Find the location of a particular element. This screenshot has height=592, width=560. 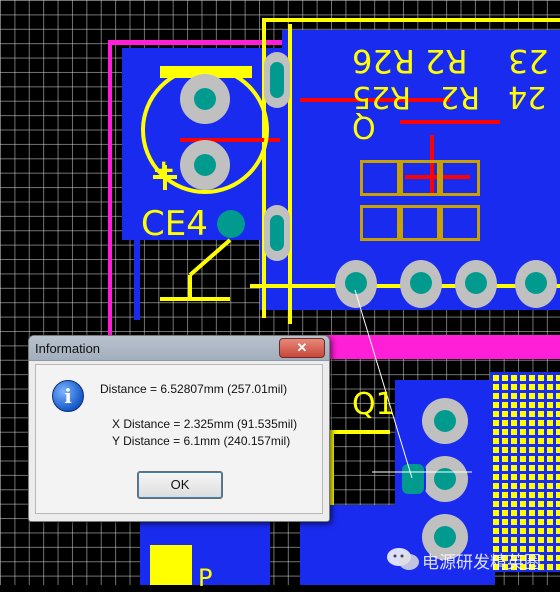

x-distance-text: X Distance = 2.325mm (91.535mil) is located at coordinates (205, 424).